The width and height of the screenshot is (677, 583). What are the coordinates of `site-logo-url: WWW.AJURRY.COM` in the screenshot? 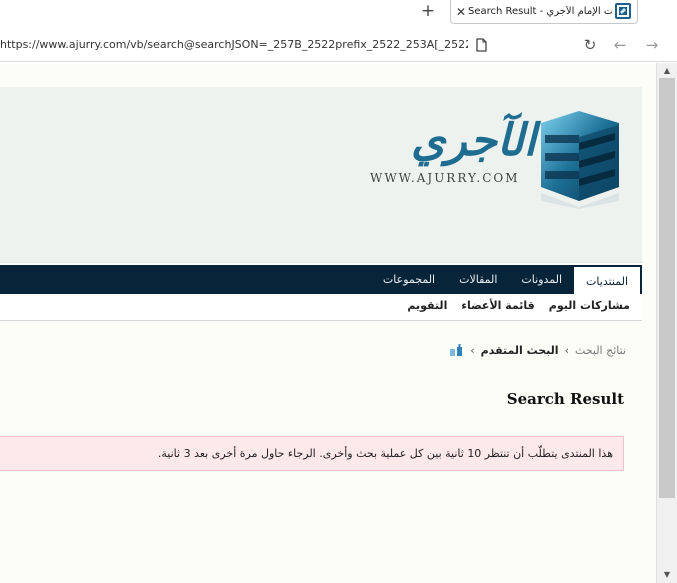 It's located at (445, 178).